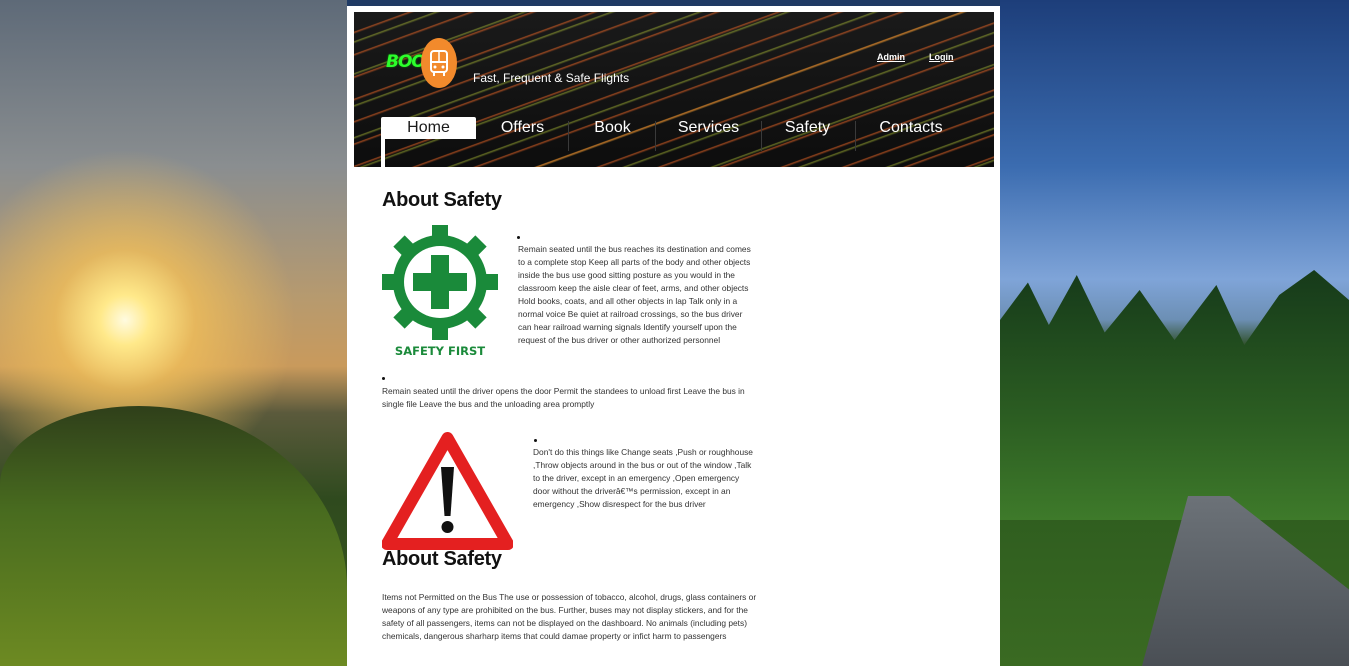  Describe the element at coordinates (551, 78) in the screenshot. I see `site-tagline: Fast, Frequent & Safe Flights` at that location.